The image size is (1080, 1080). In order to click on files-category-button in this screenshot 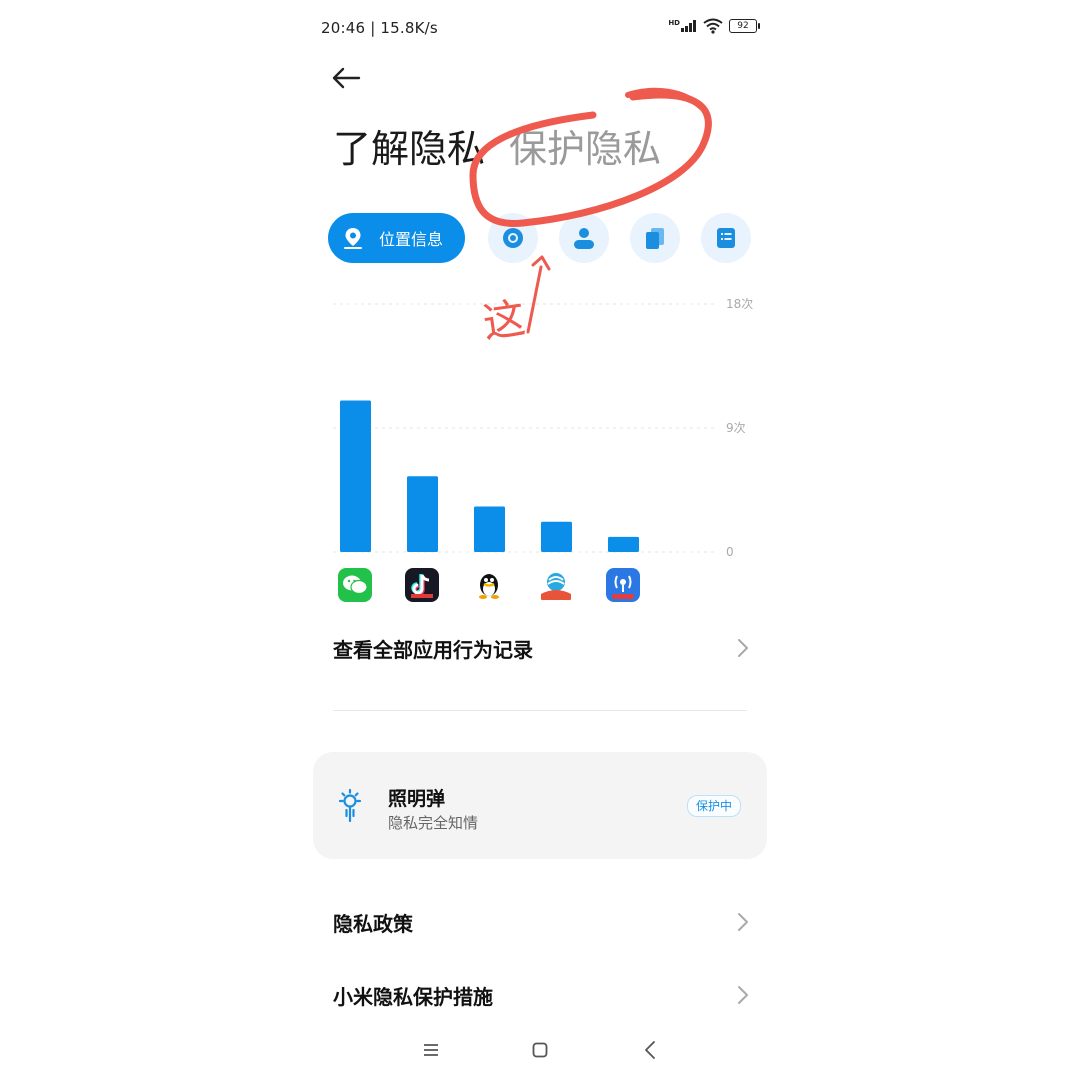, I will do `click(655, 238)`.